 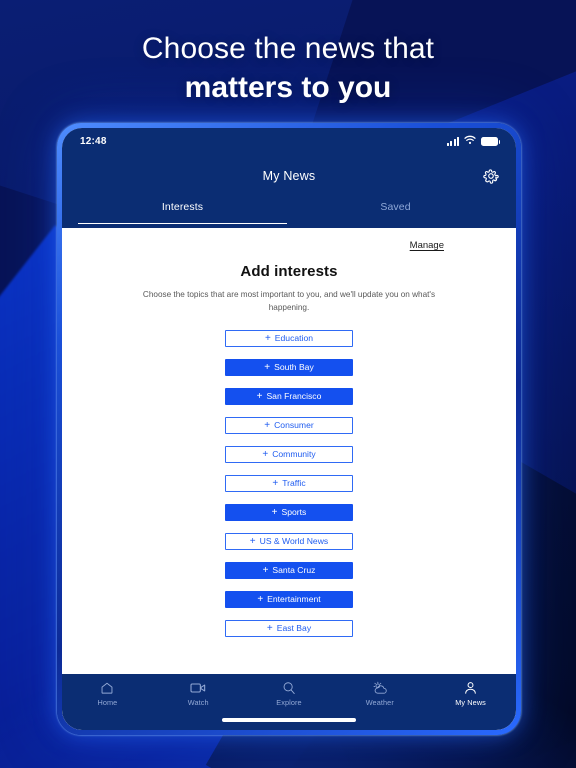 What do you see at coordinates (107, 688) in the screenshot?
I see `home-icon` at bounding box center [107, 688].